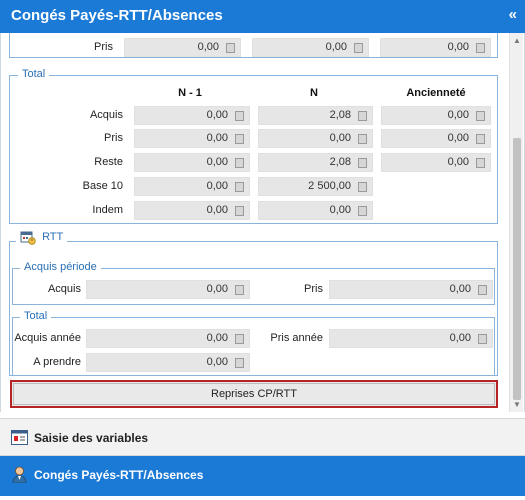 The height and width of the screenshot is (500, 525). What do you see at coordinates (436, 93) in the screenshot?
I see `col-header-anciennete: Ancienneté` at bounding box center [436, 93].